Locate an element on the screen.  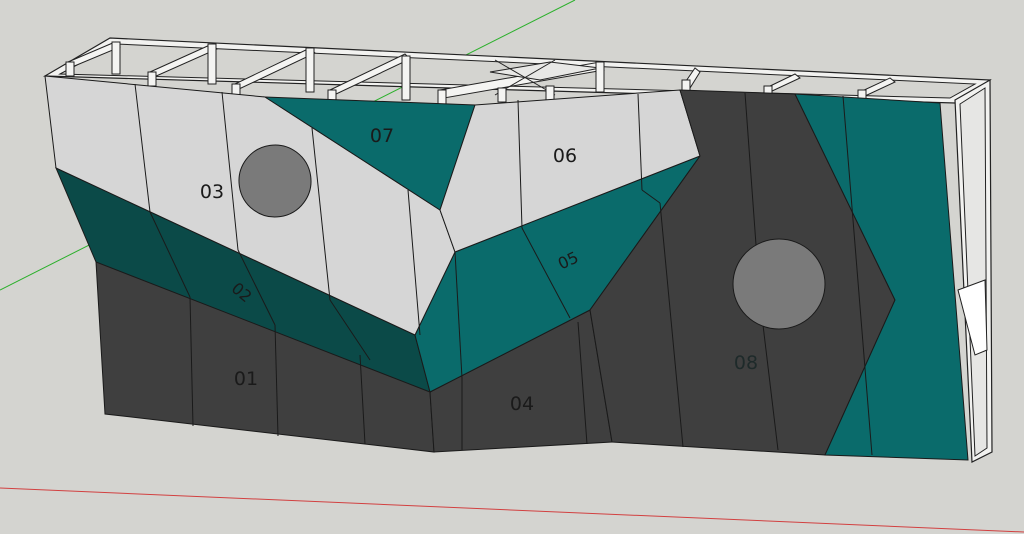
panel-label-03: 03 is located at coordinates (212, 192).